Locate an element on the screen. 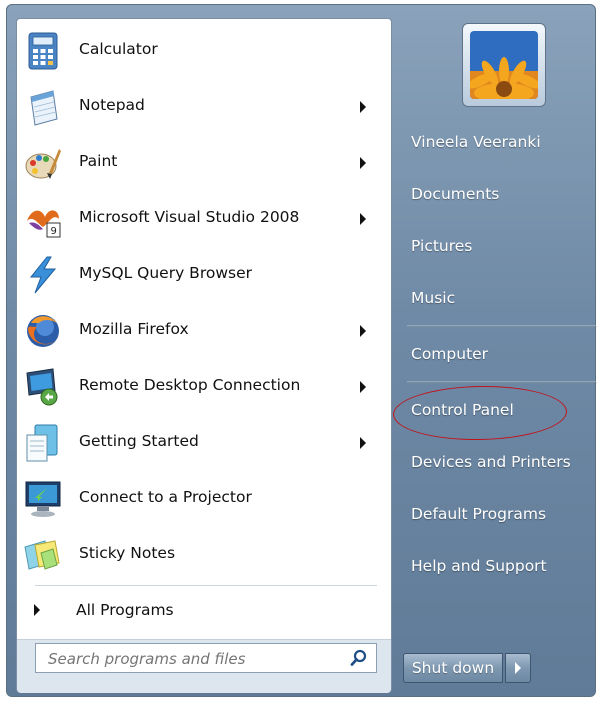 The height and width of the screenshot is (701, 600). program-label: Mozilla Firefox is located at coordinates (134, 329).